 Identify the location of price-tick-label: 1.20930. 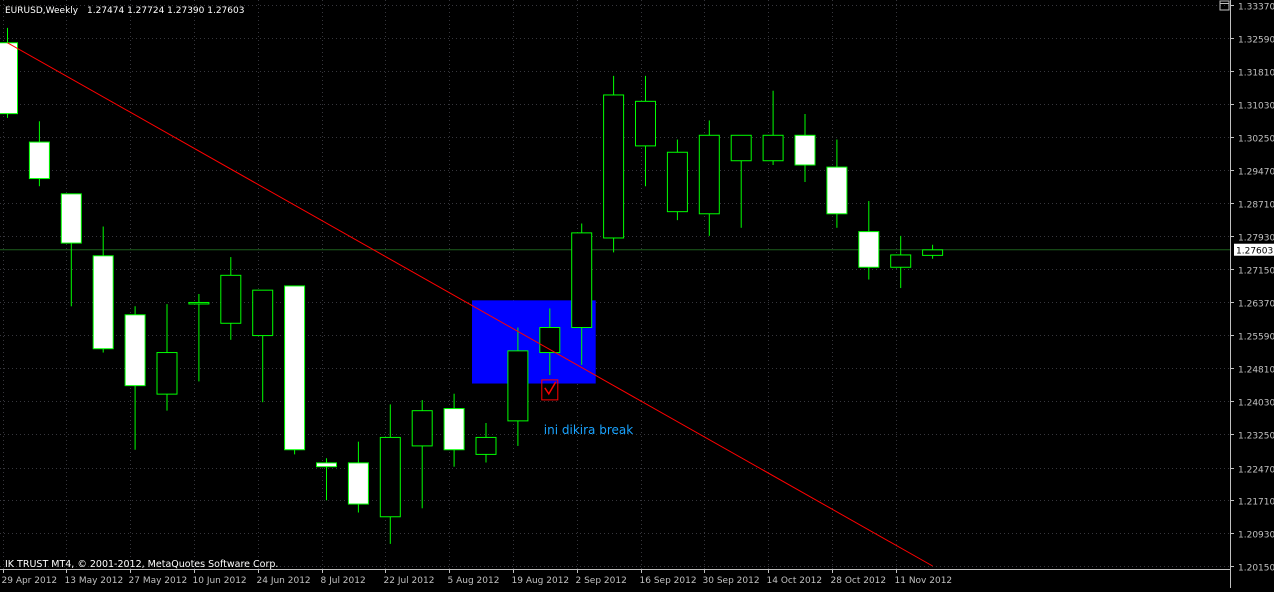
(1256, 536).